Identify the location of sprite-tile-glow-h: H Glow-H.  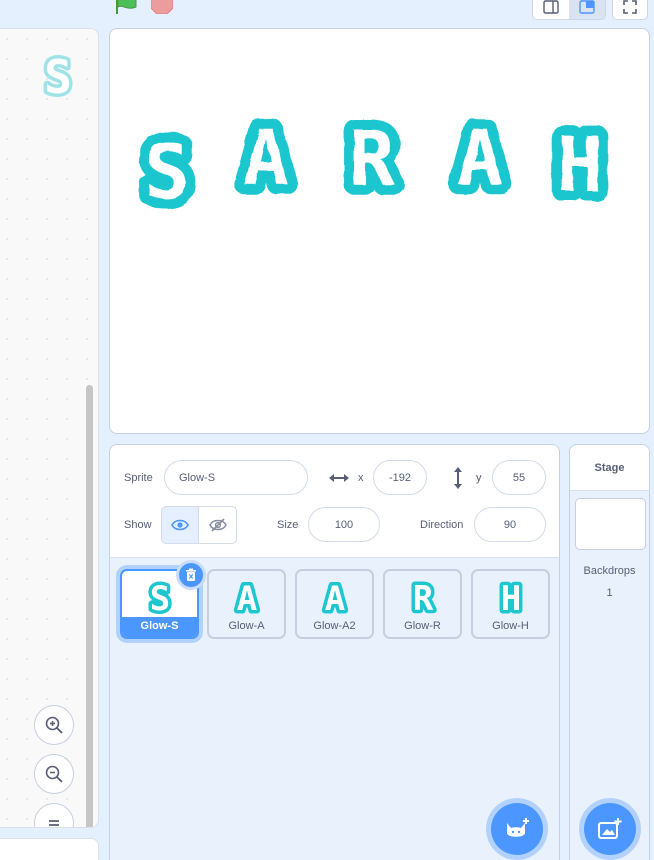
(510, 604).